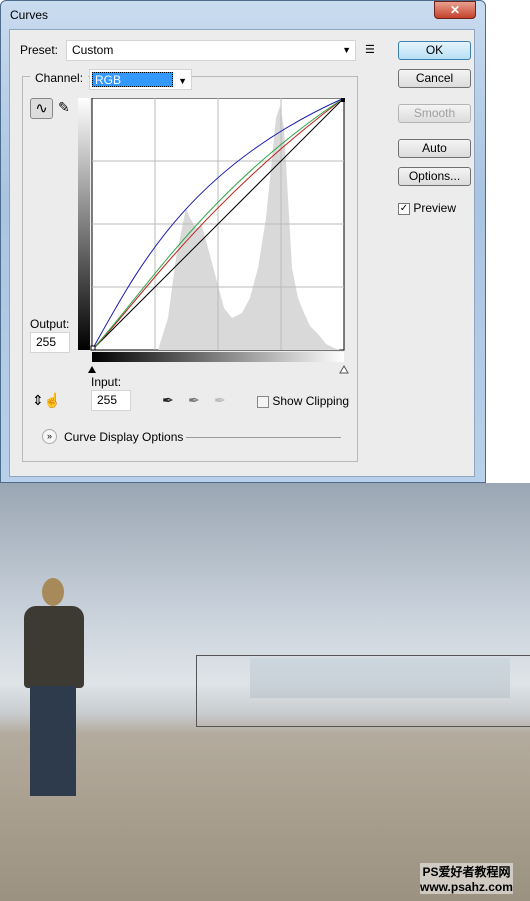 The width and height of the screenshot is (530, 901). What do you see at coordinates (466, 887) in the screenshot?
I see `watermark-line2: www.psahz.com` at bounding box center [466, 887].